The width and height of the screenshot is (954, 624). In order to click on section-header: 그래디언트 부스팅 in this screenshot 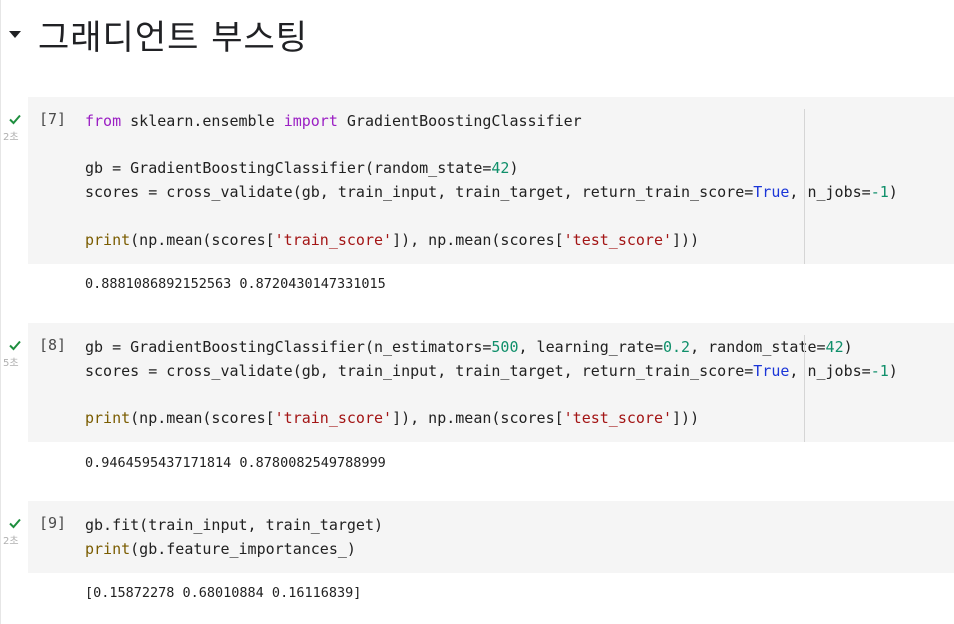, I will do `click(477, 30)`.